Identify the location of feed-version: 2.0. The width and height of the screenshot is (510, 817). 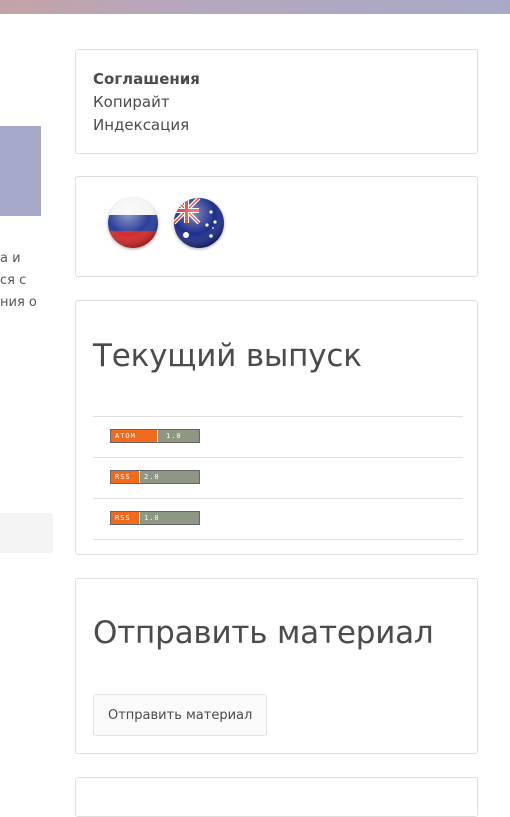
(169, 477).